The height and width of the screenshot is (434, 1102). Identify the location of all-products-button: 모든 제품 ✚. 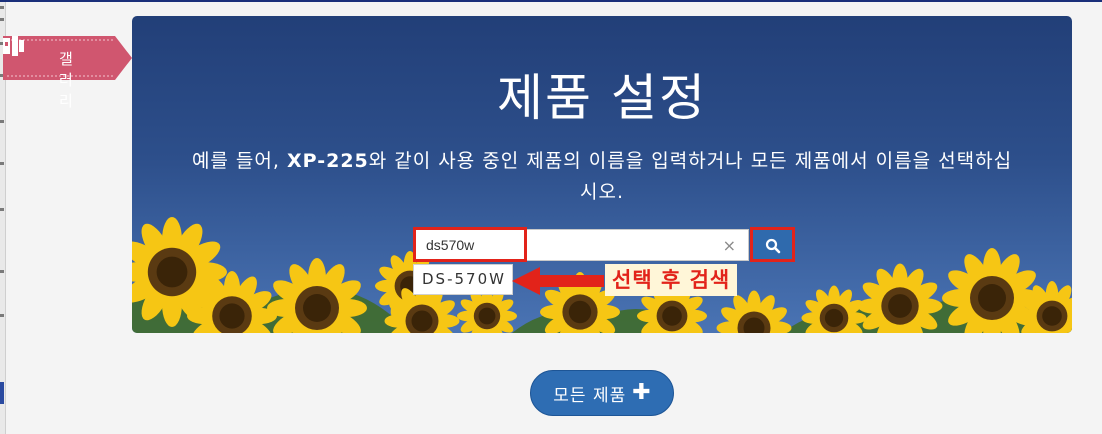
(602, 393).